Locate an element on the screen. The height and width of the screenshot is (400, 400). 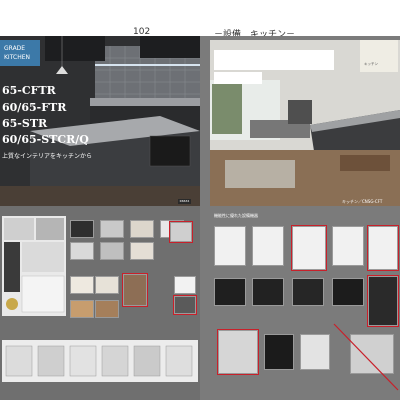
left-bottom-strip is located at coordinates (100, 361).